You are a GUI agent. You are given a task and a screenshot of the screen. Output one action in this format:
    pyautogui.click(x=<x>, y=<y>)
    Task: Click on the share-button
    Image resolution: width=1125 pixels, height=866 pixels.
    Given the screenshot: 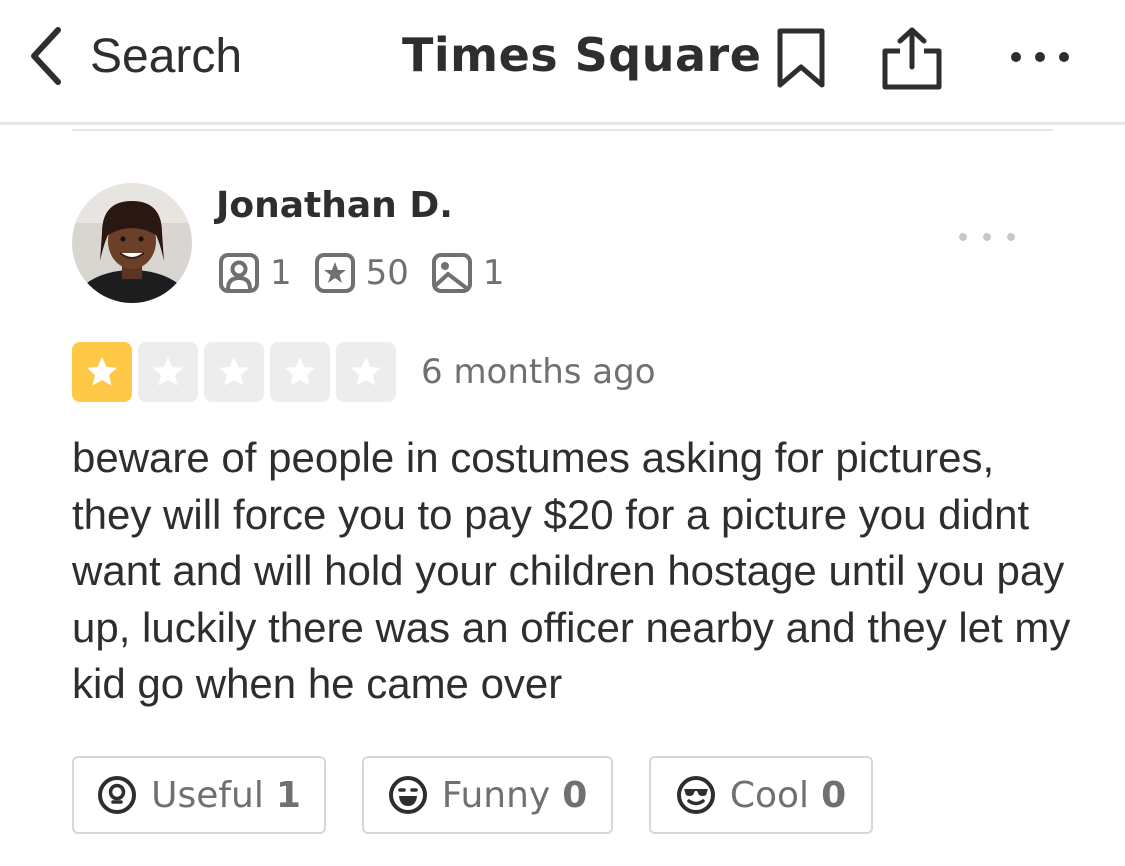 What is the action you would take?
    pyautogui.click(x=912, y=60)
    